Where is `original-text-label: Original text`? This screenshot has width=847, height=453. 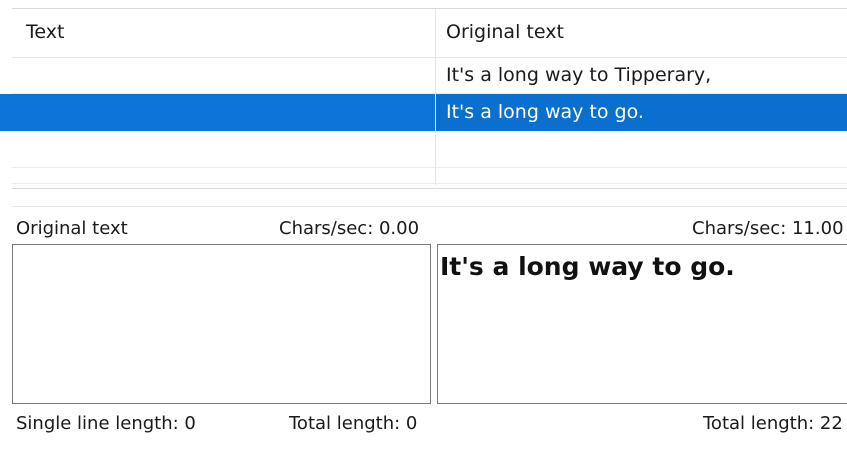 original-text-label: Original text is located at coordinates (72, 228).